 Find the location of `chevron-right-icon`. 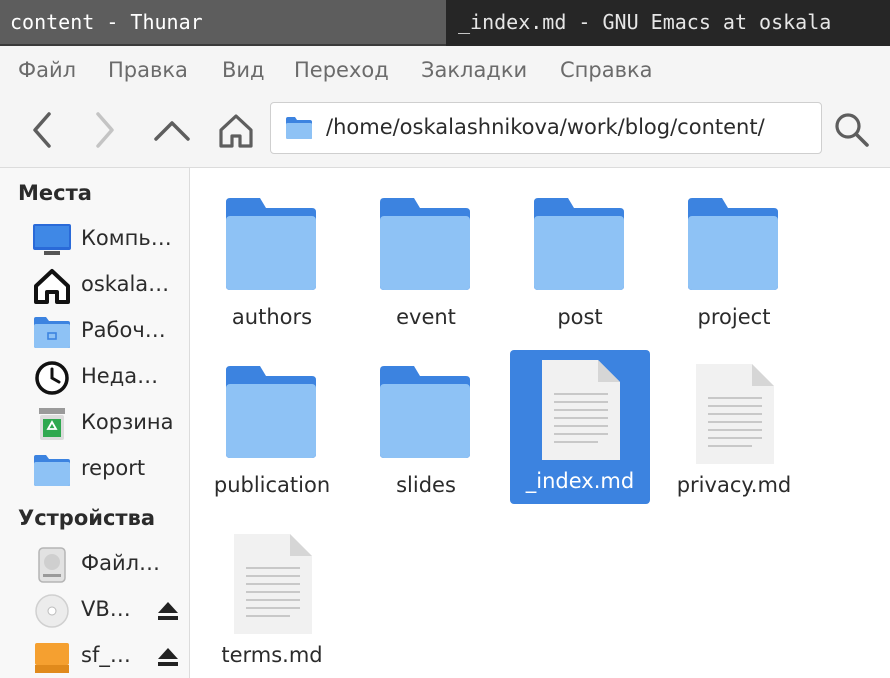

chevron-right-icon is located at coordinates (105, 130).